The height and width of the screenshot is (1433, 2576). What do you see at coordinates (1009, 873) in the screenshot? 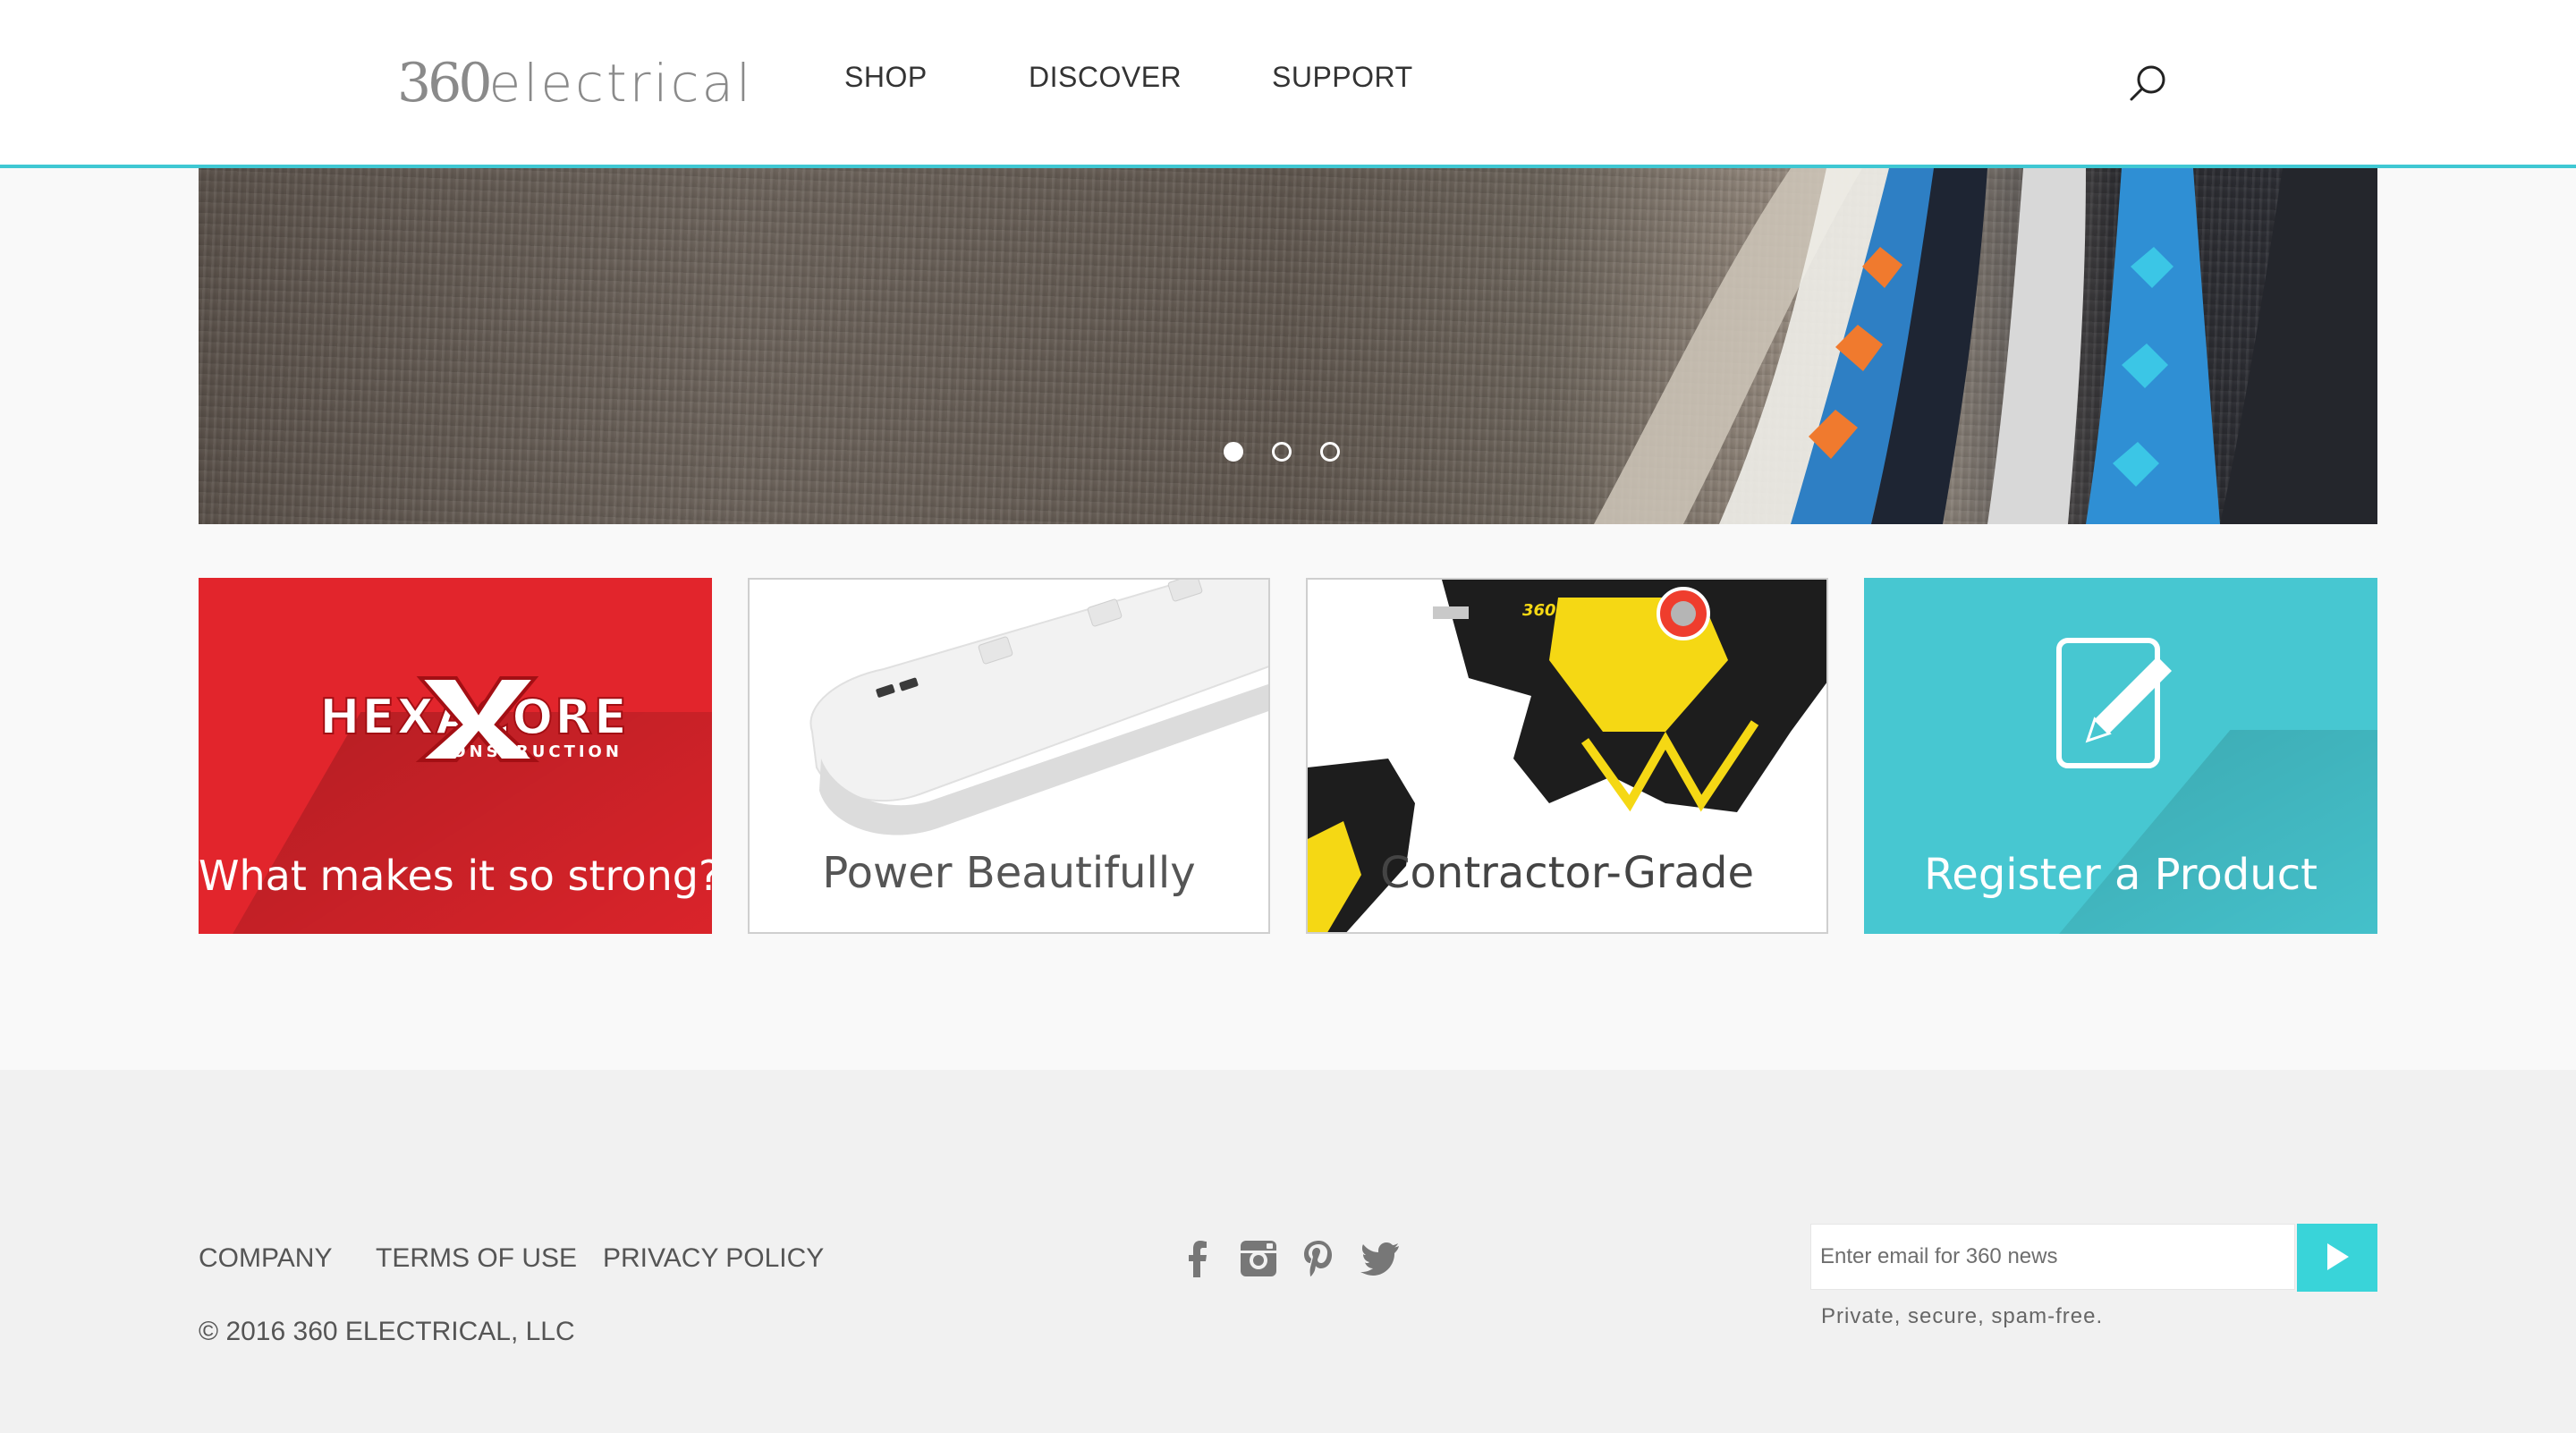
I see `tile-caption: Power Beautifully` at bounding box center [1009, 873].